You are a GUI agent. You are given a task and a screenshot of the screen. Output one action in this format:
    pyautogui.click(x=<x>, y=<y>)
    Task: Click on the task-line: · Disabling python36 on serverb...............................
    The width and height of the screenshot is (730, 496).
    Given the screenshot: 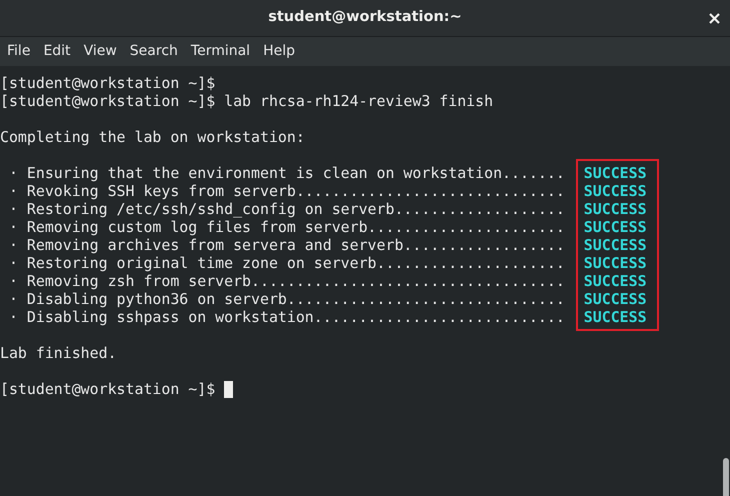 What is the action you would take?
    pyautogui.click(x=286, y=299)
    